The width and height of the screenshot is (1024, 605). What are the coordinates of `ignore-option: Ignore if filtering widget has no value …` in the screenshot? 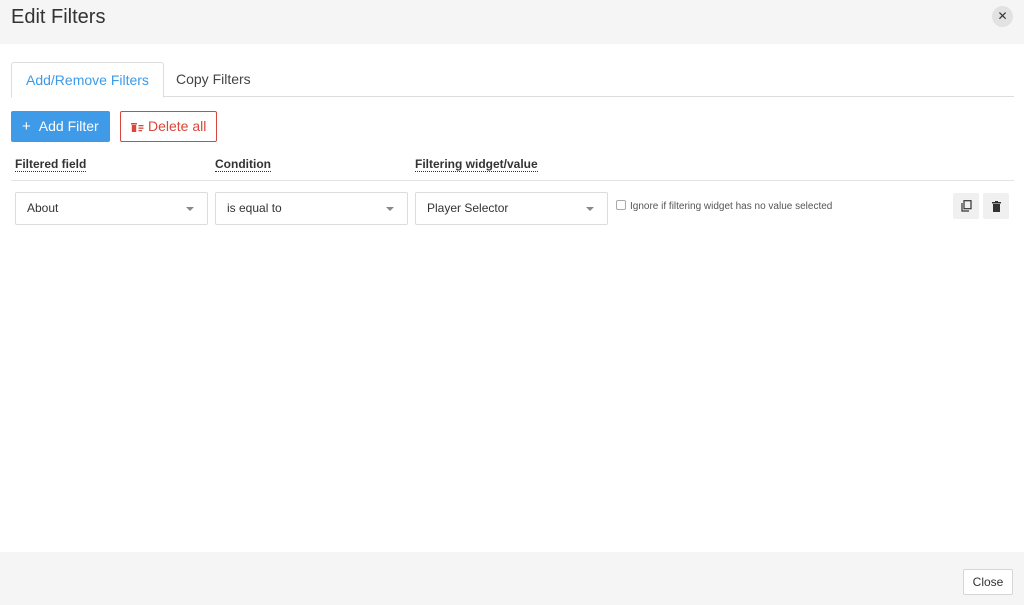 It's located at (724, 206).